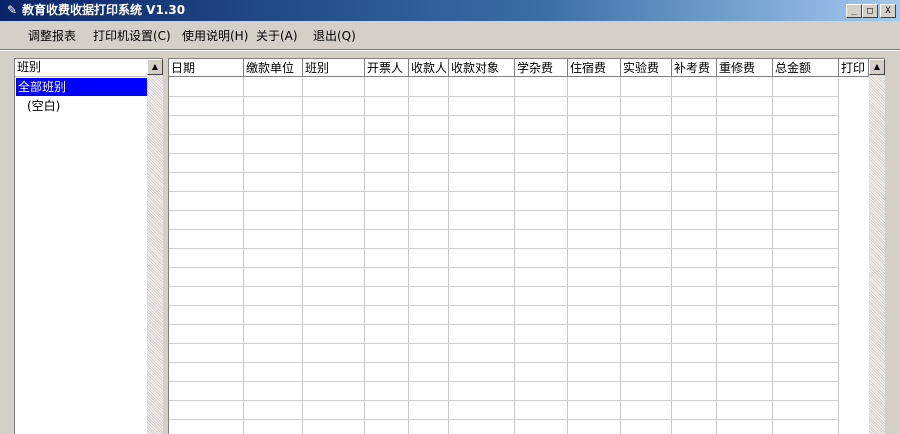  What do you see at coordinates (877, 246) in the screenshot?
I see `grid-scrollbar: ▲` at bounding box center [877, 246].